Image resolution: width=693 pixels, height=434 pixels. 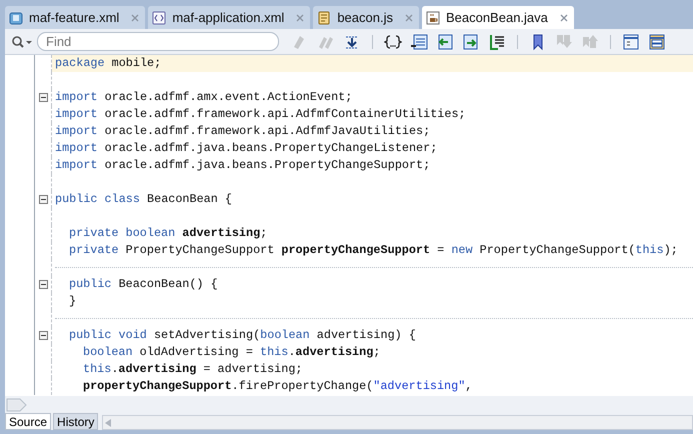 What do you see at coordinates (203, 97) in the screenshot?
I see `code-line: import oracle.adfmf.amx.event.ActionEvent;` at bounding box center [203, 97].